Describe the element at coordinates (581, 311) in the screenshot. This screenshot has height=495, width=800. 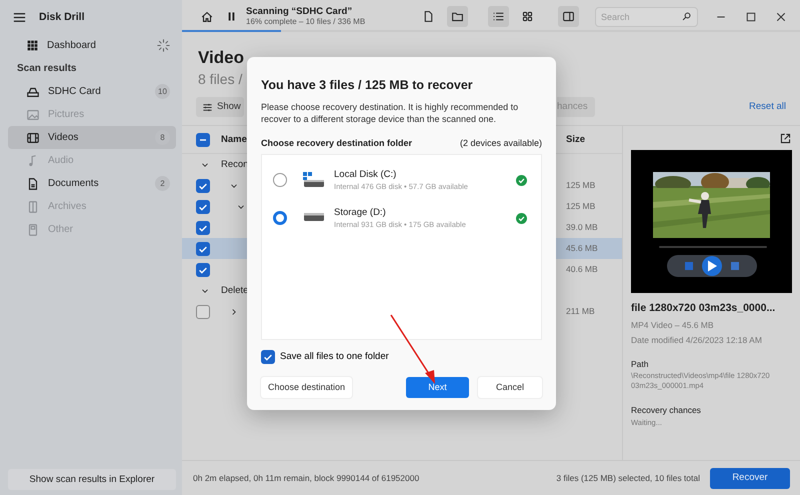
I see `table-cell-text: 211 MB` at that location.